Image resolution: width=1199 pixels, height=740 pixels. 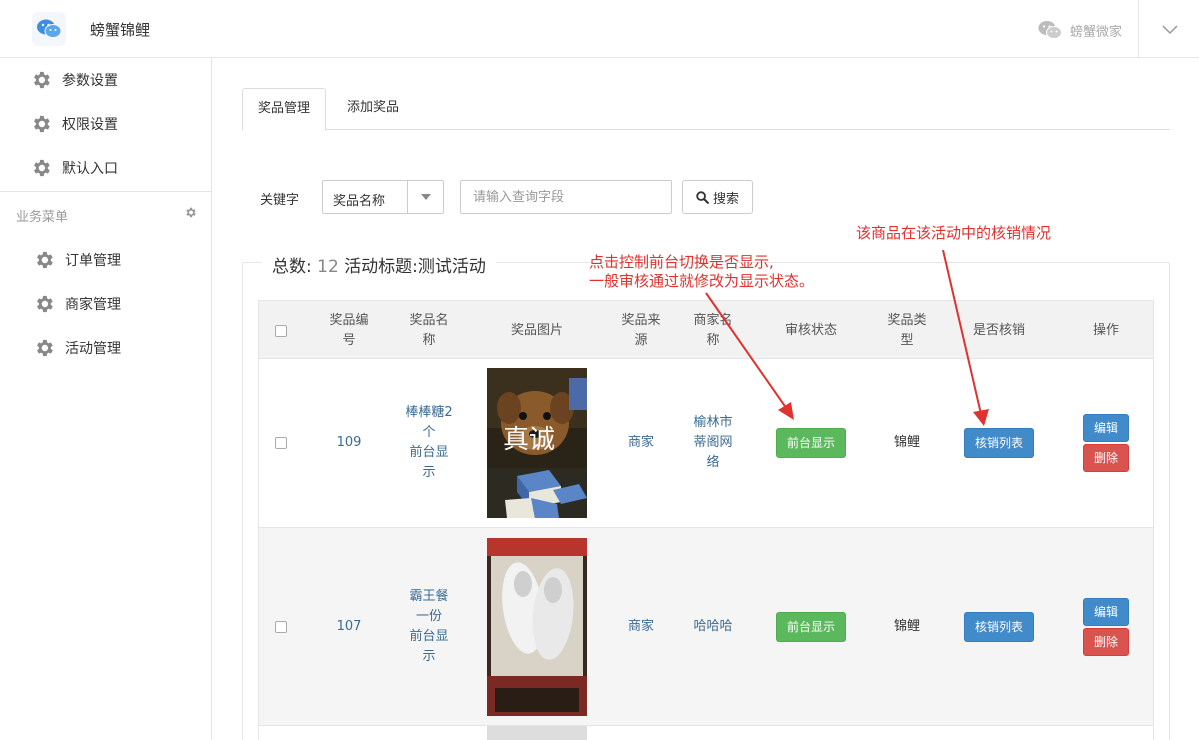 What do you see at coordinates (93, 305) in the screenshot?
I see `sidebar-item-label: 商家管理` at bounding box center [93, 305].